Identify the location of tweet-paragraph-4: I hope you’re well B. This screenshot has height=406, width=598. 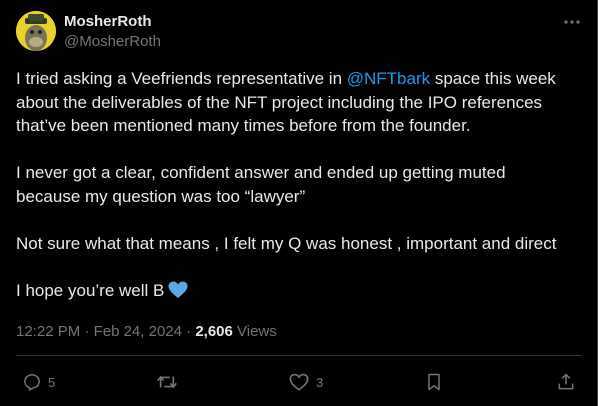
(301, 292).